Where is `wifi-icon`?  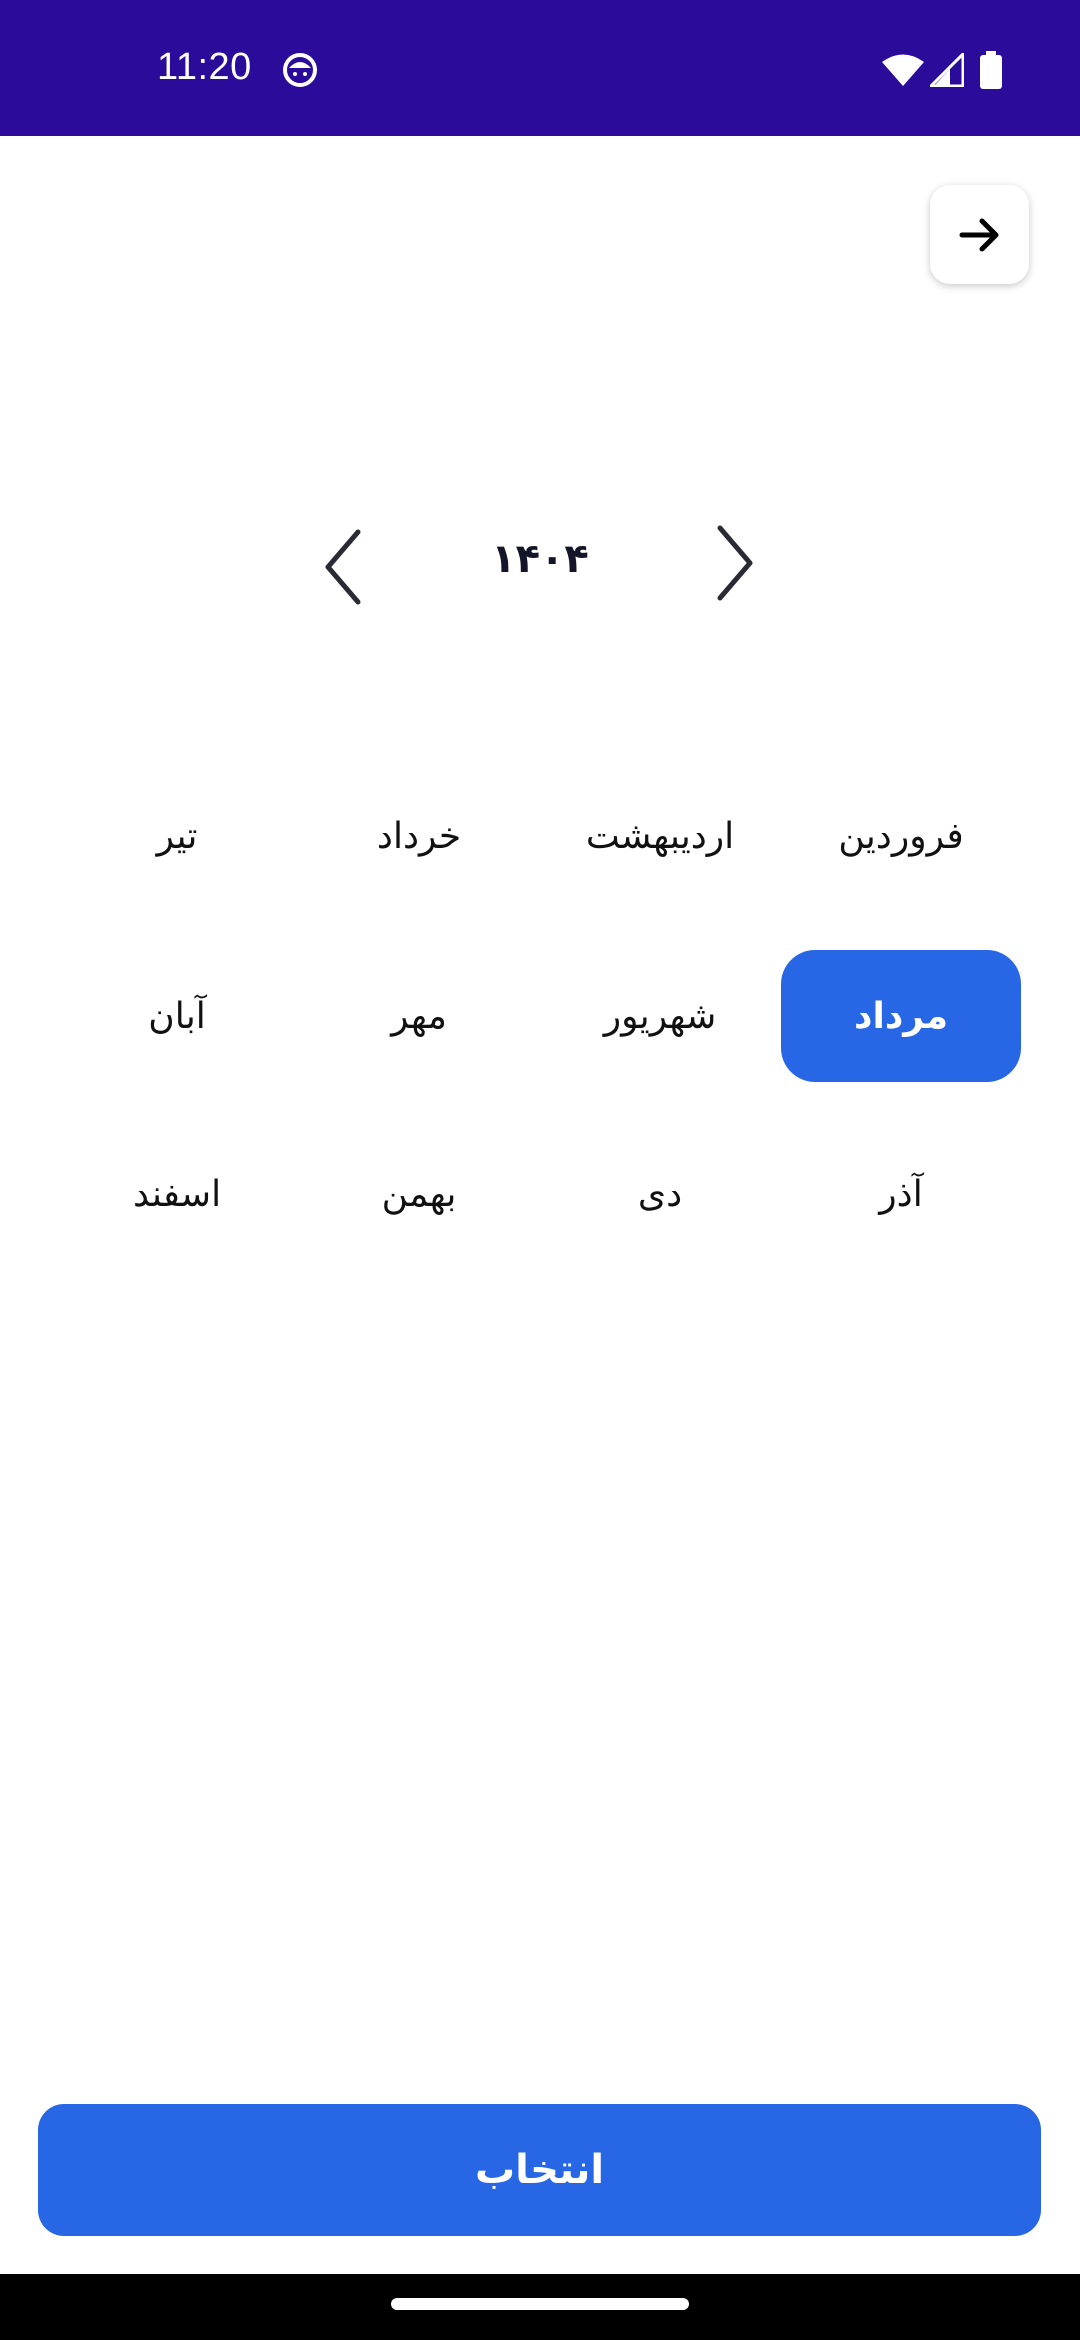
wifi-icon is located at coordinates (903, 70).